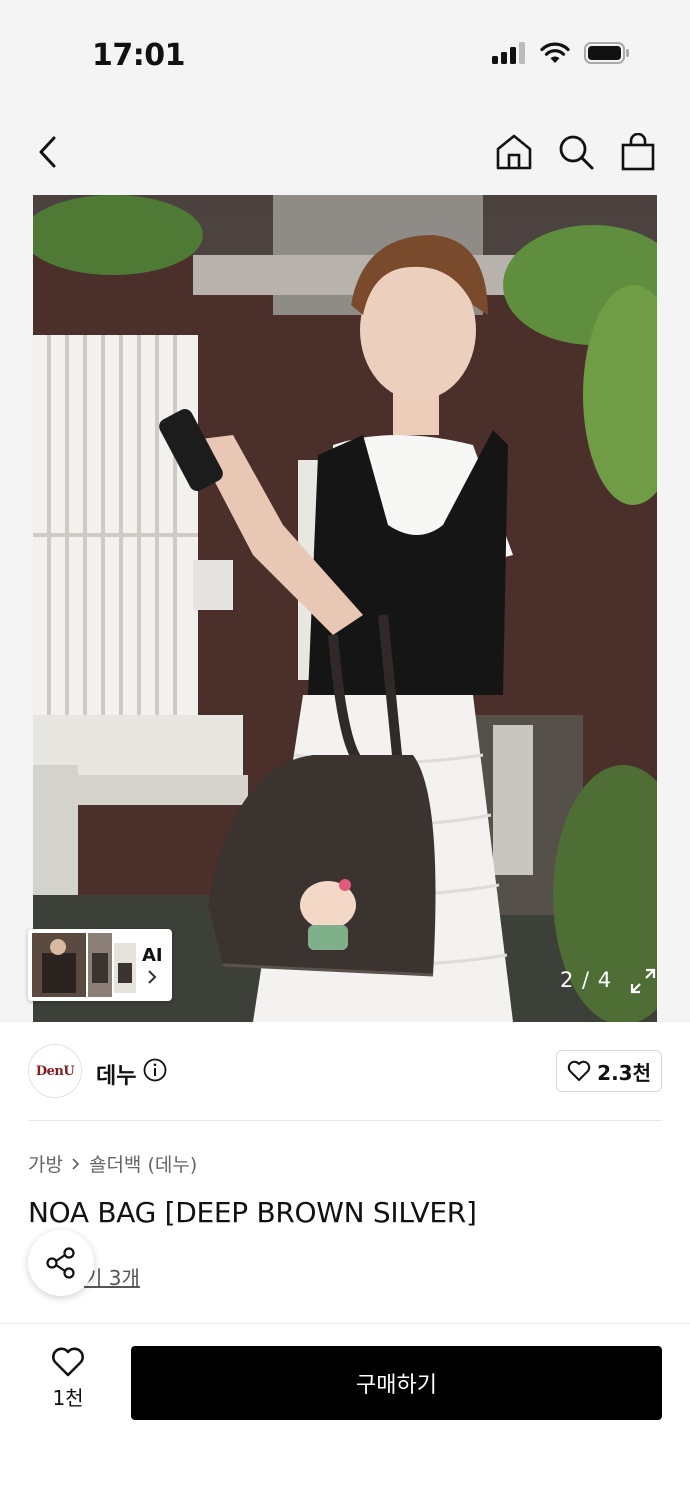 The image size is (690, 1500). I want to click on ai-label: AI, so click(152, 955).